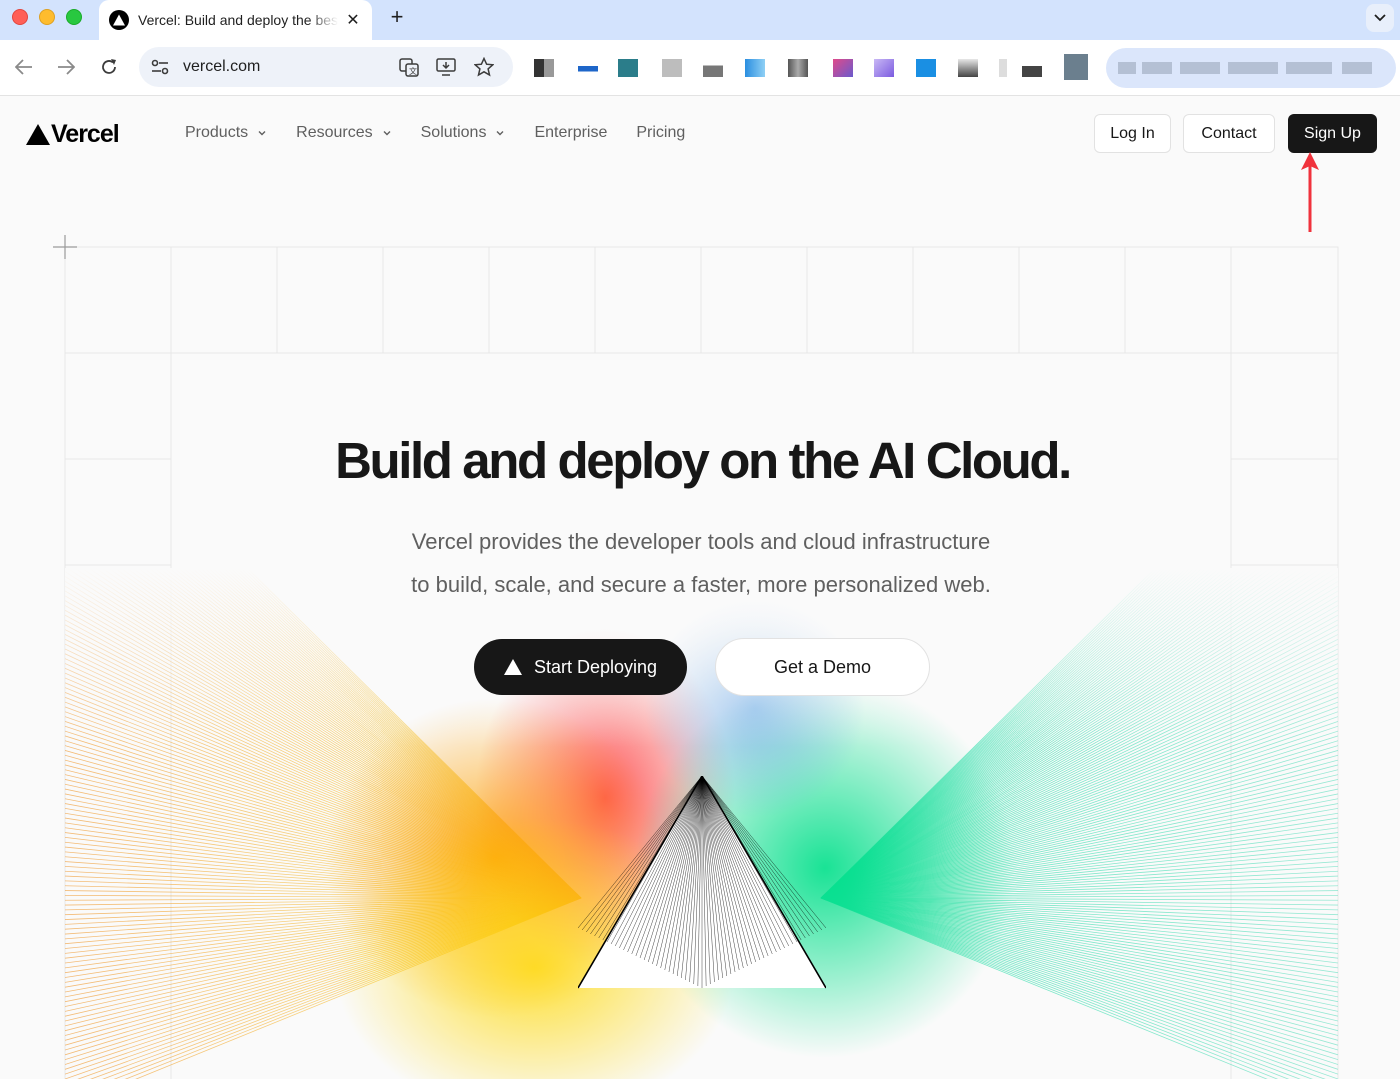  Describe the element at coordinates (109, 67) in the screenshot. I see `reload-icon` at that location.